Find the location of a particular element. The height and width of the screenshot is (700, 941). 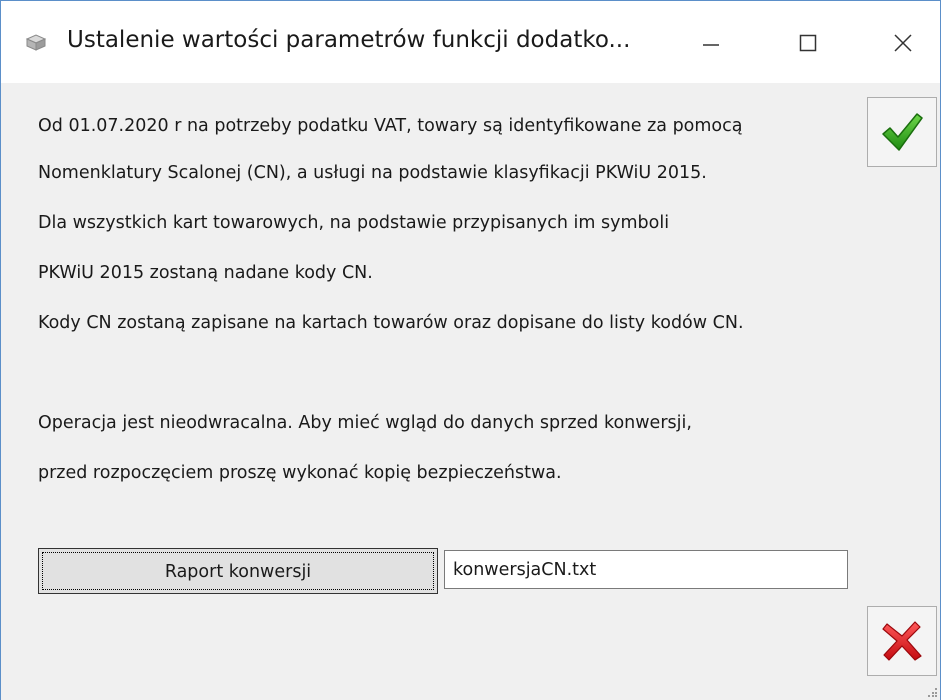

close-button is located at coordinates (903, 43).